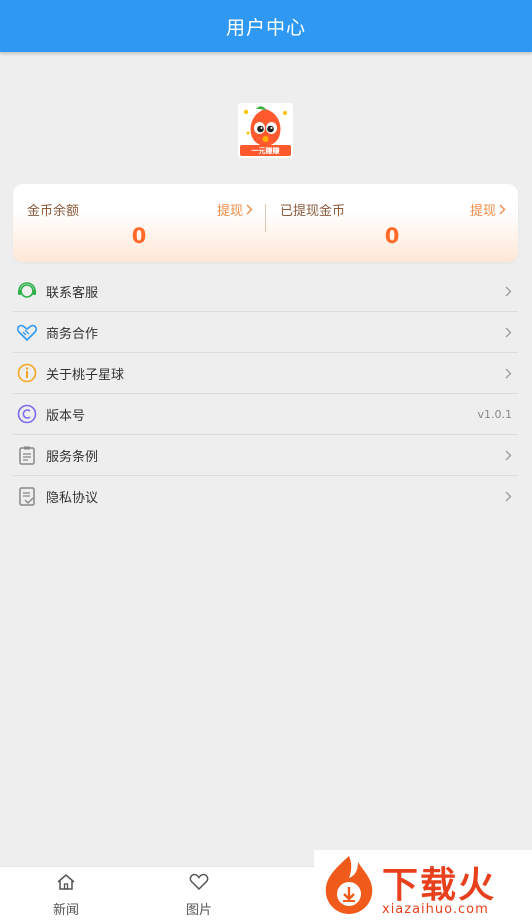  Describe the element at coordinates (435, 909) in the screenshot. I see `watermark-url: xiazaihuo.com` at that location.